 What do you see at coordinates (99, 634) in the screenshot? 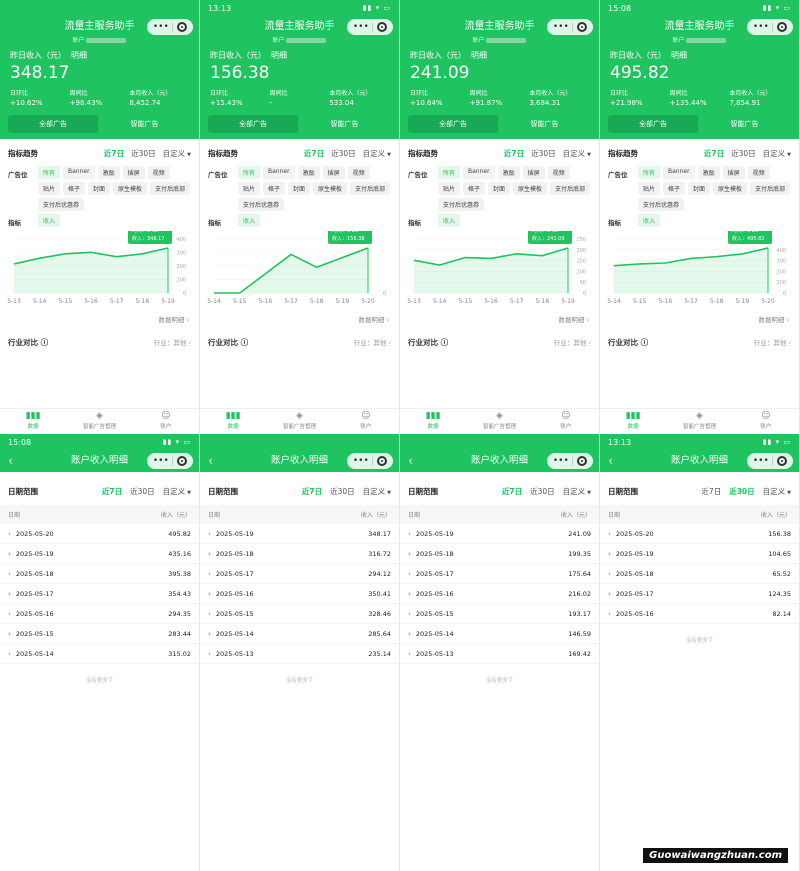
I see `table-row: › 2025-05-15 283.44` at bounding box center [99, 634].